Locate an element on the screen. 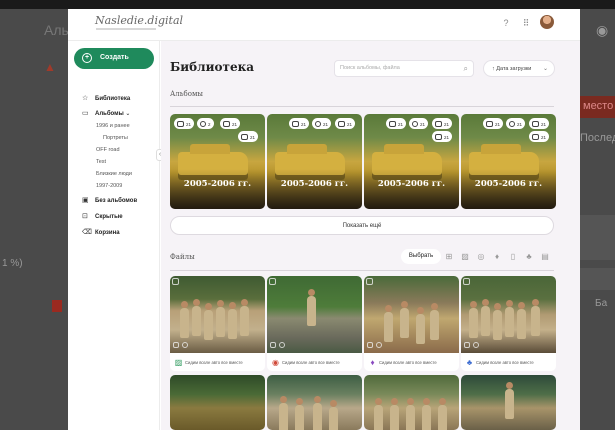 This screenshot has height=430, width=615. plus-icon: + is located at coordinates (87, 58).